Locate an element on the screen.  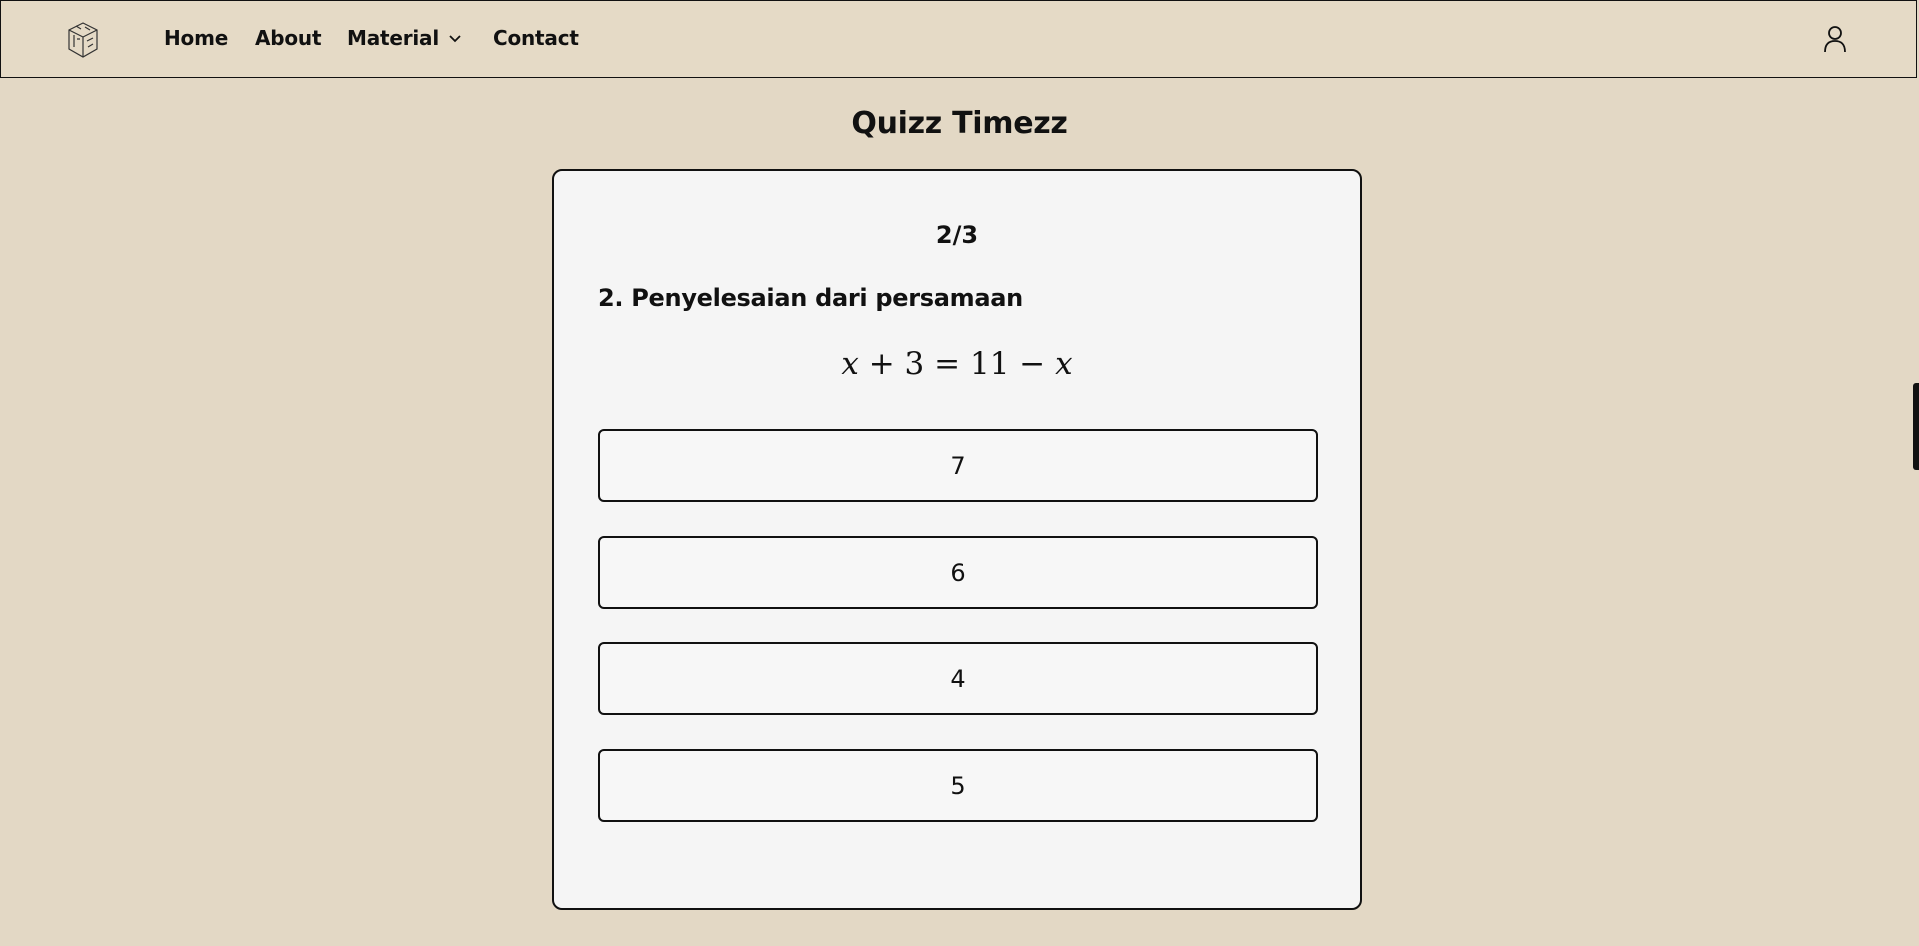
answer-option-label: 6 is located at coordinates (958, 572).